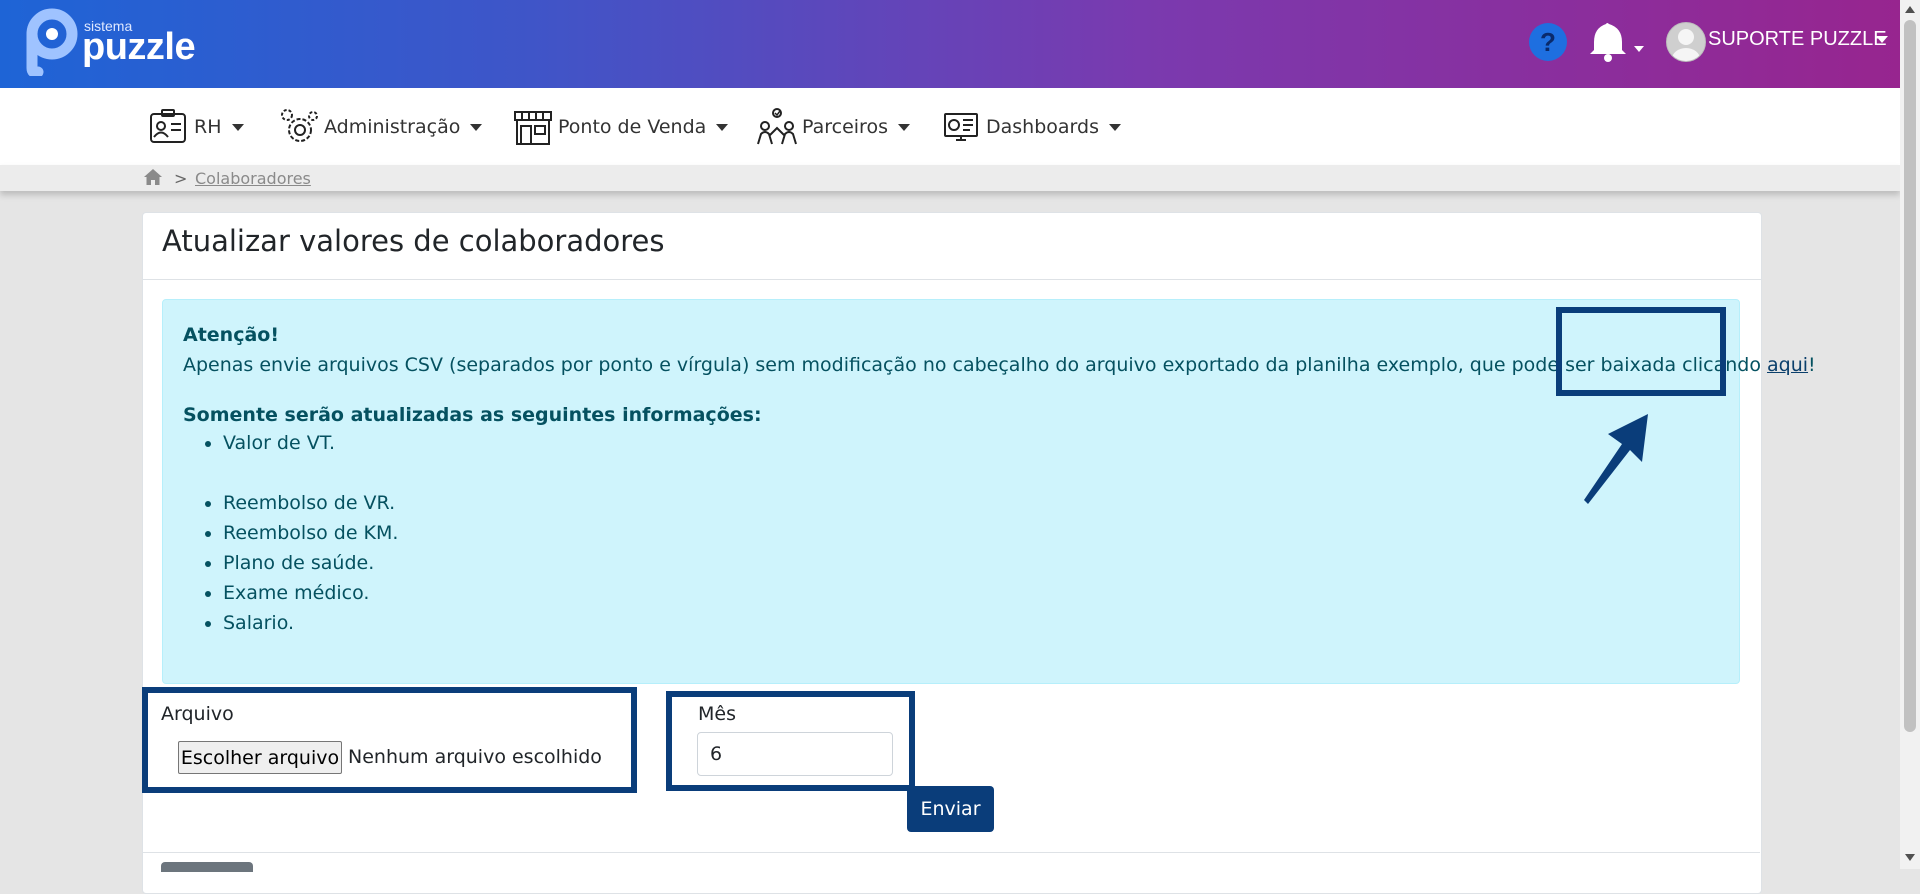 Image resolution: width=1920 pixels, height=894 pixels. What do you see at coordinates (1812, 365) in the screenshot?
I see `alert-message-end: !` at bounding box center [1812, 365].